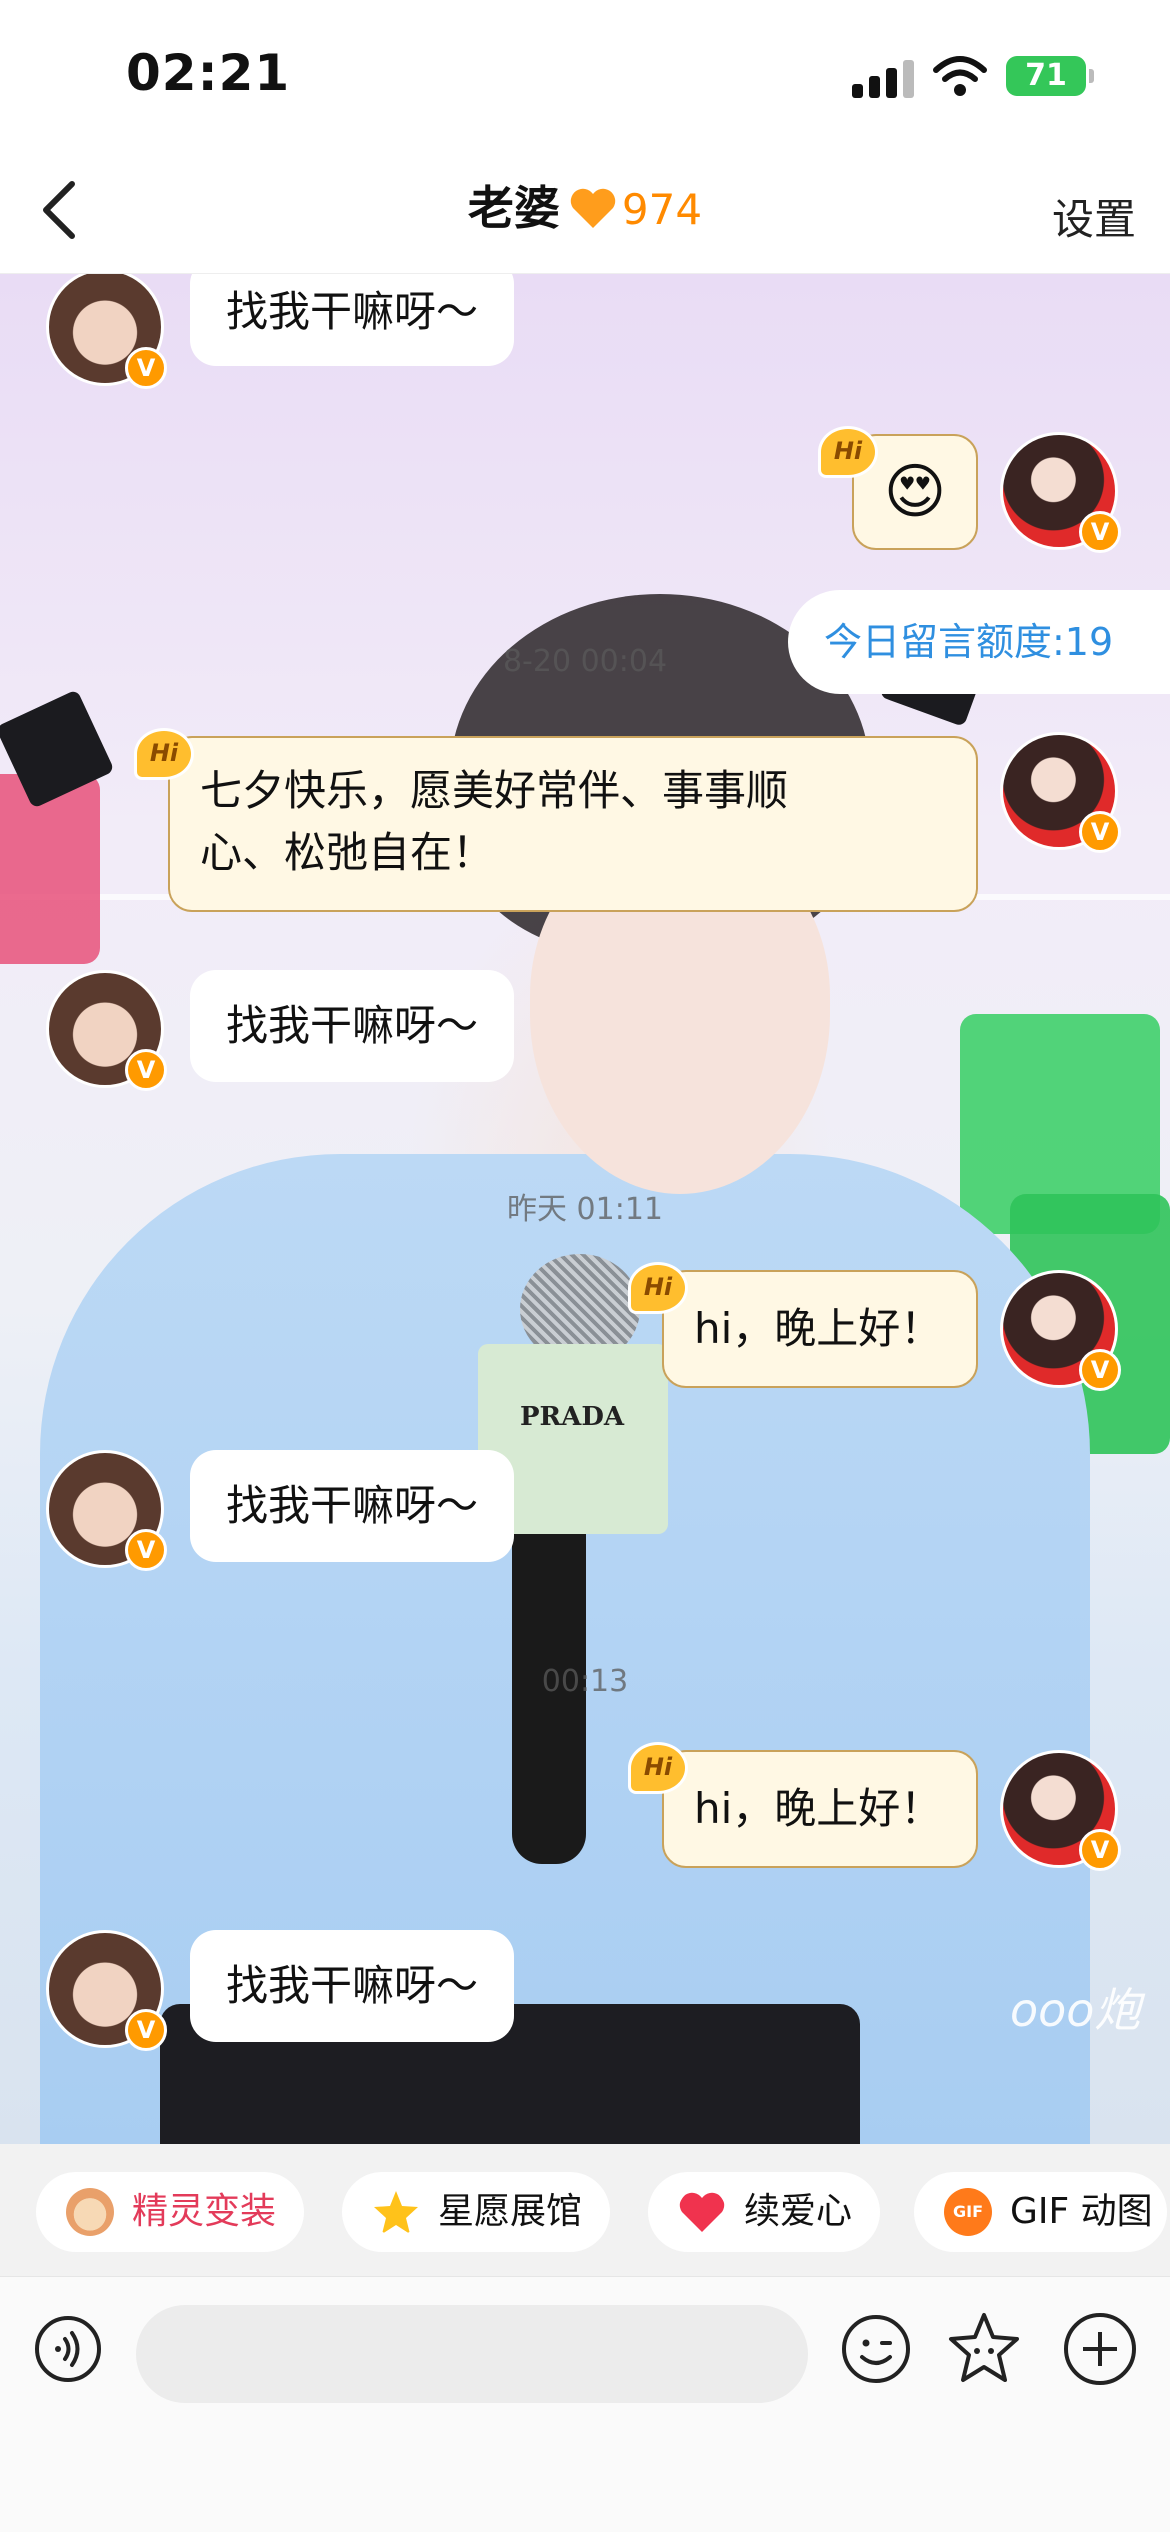 The image size is (1170, 2532). Describe the element at coordinates (204, 2211) in the screenshot. I see `chip-label: 精灵变装` at that location.